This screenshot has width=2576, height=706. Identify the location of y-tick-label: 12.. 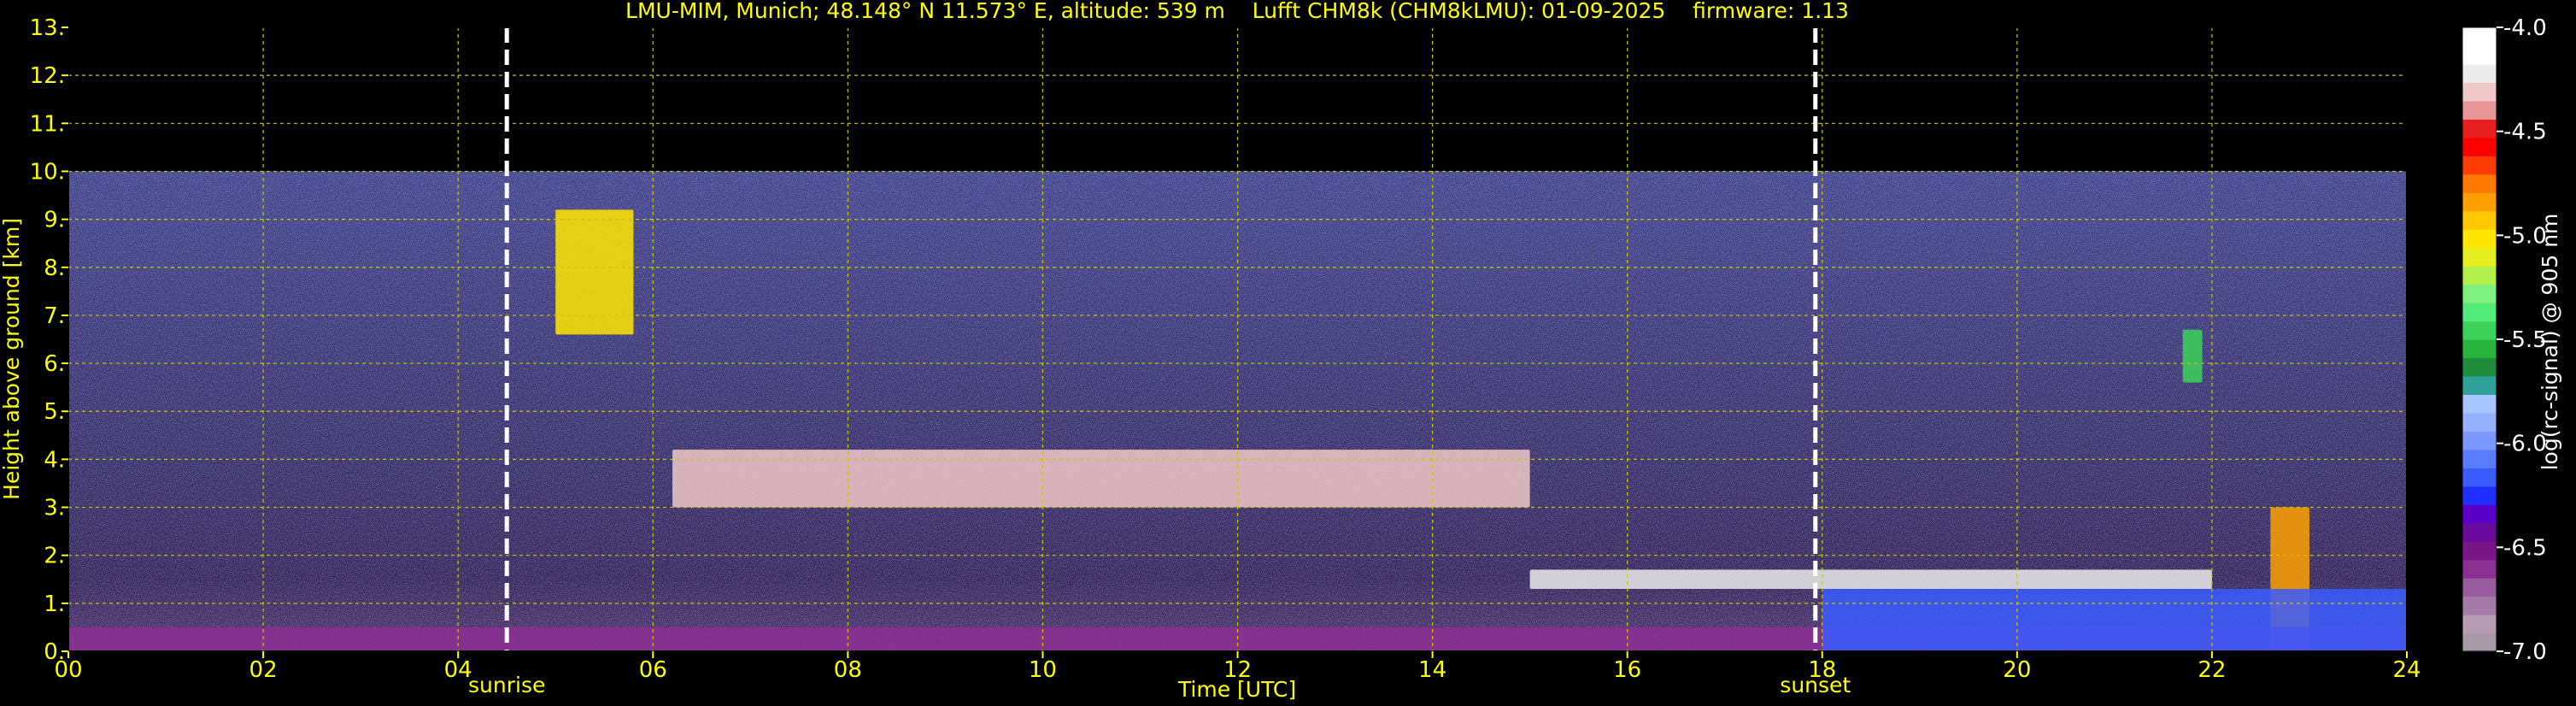
(47, 76).